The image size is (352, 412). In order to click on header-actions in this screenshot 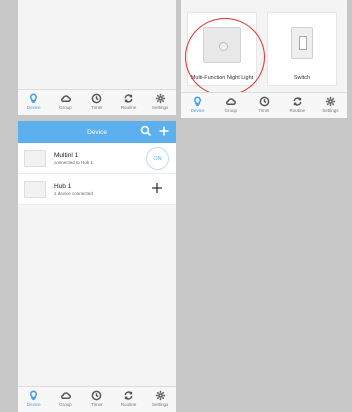, I will do `click(155, 131)`.